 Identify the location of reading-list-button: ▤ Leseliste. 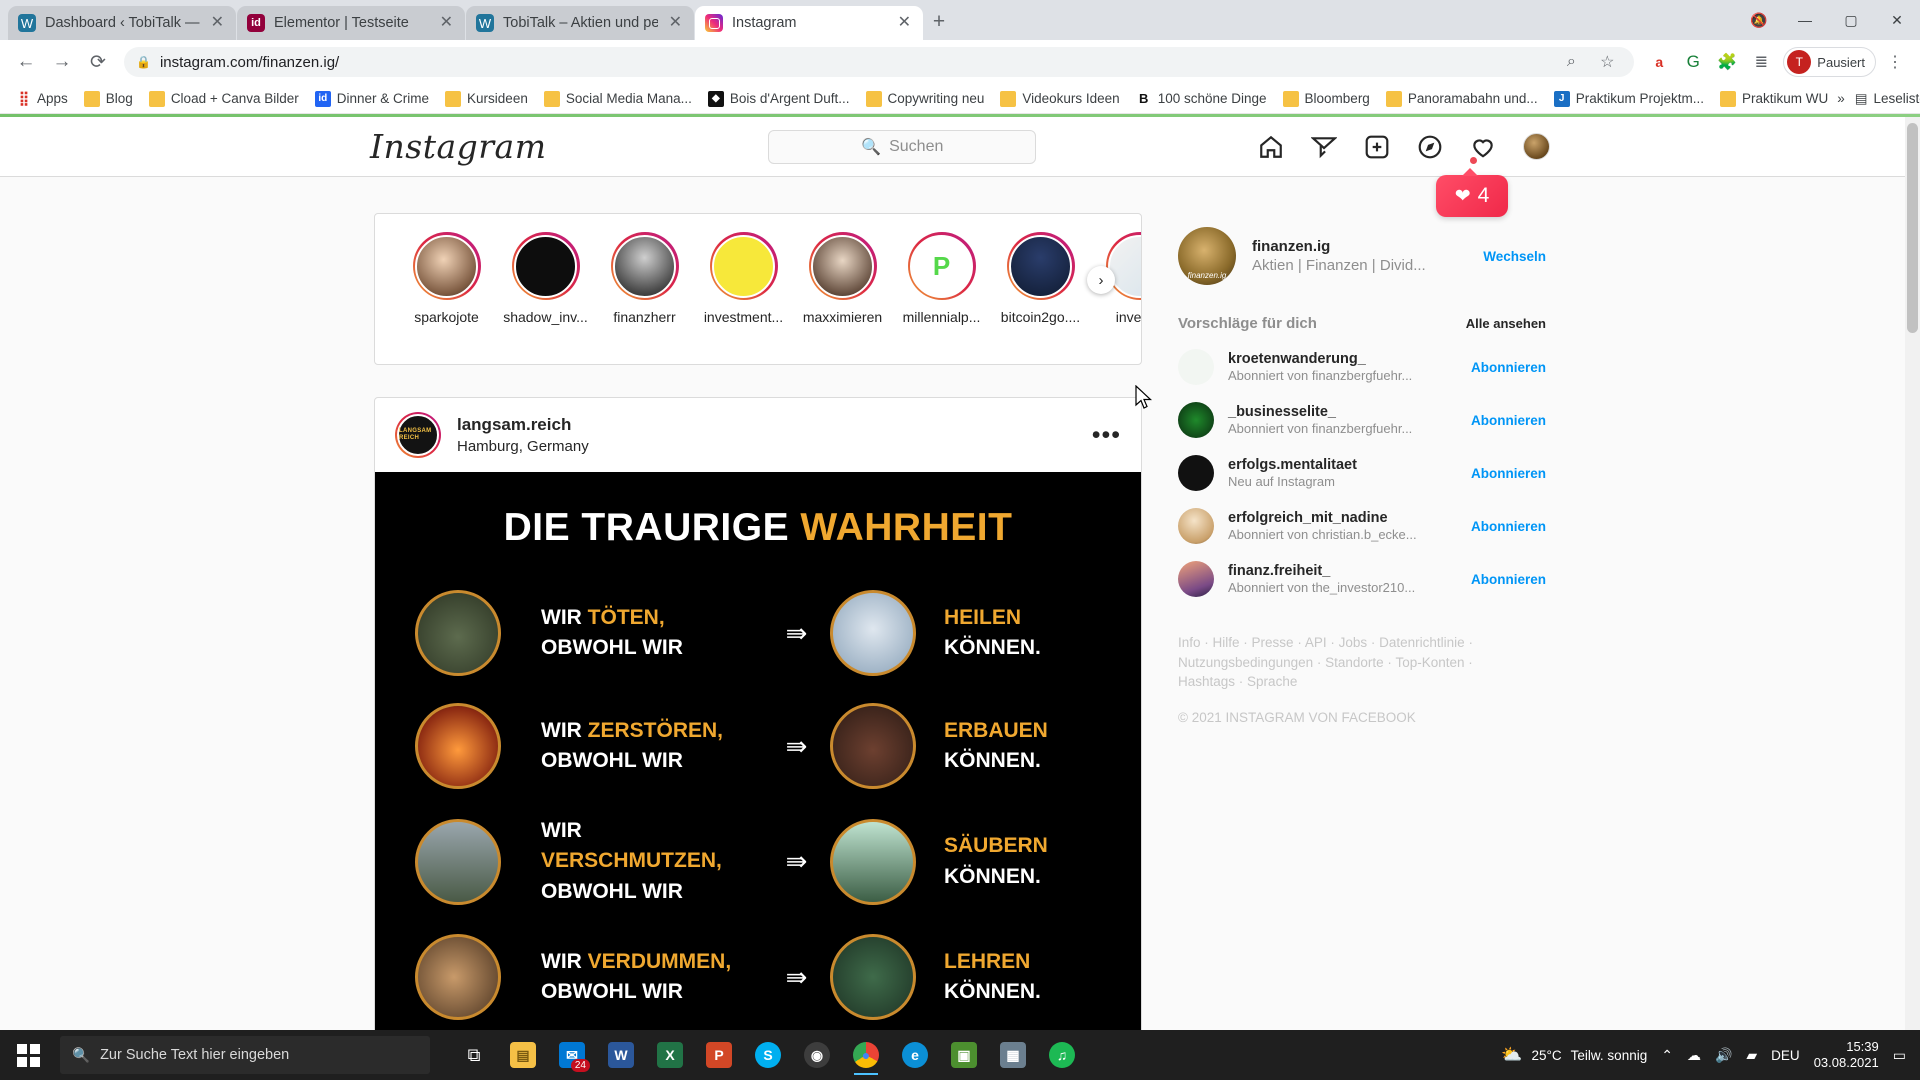
(1887, 99).